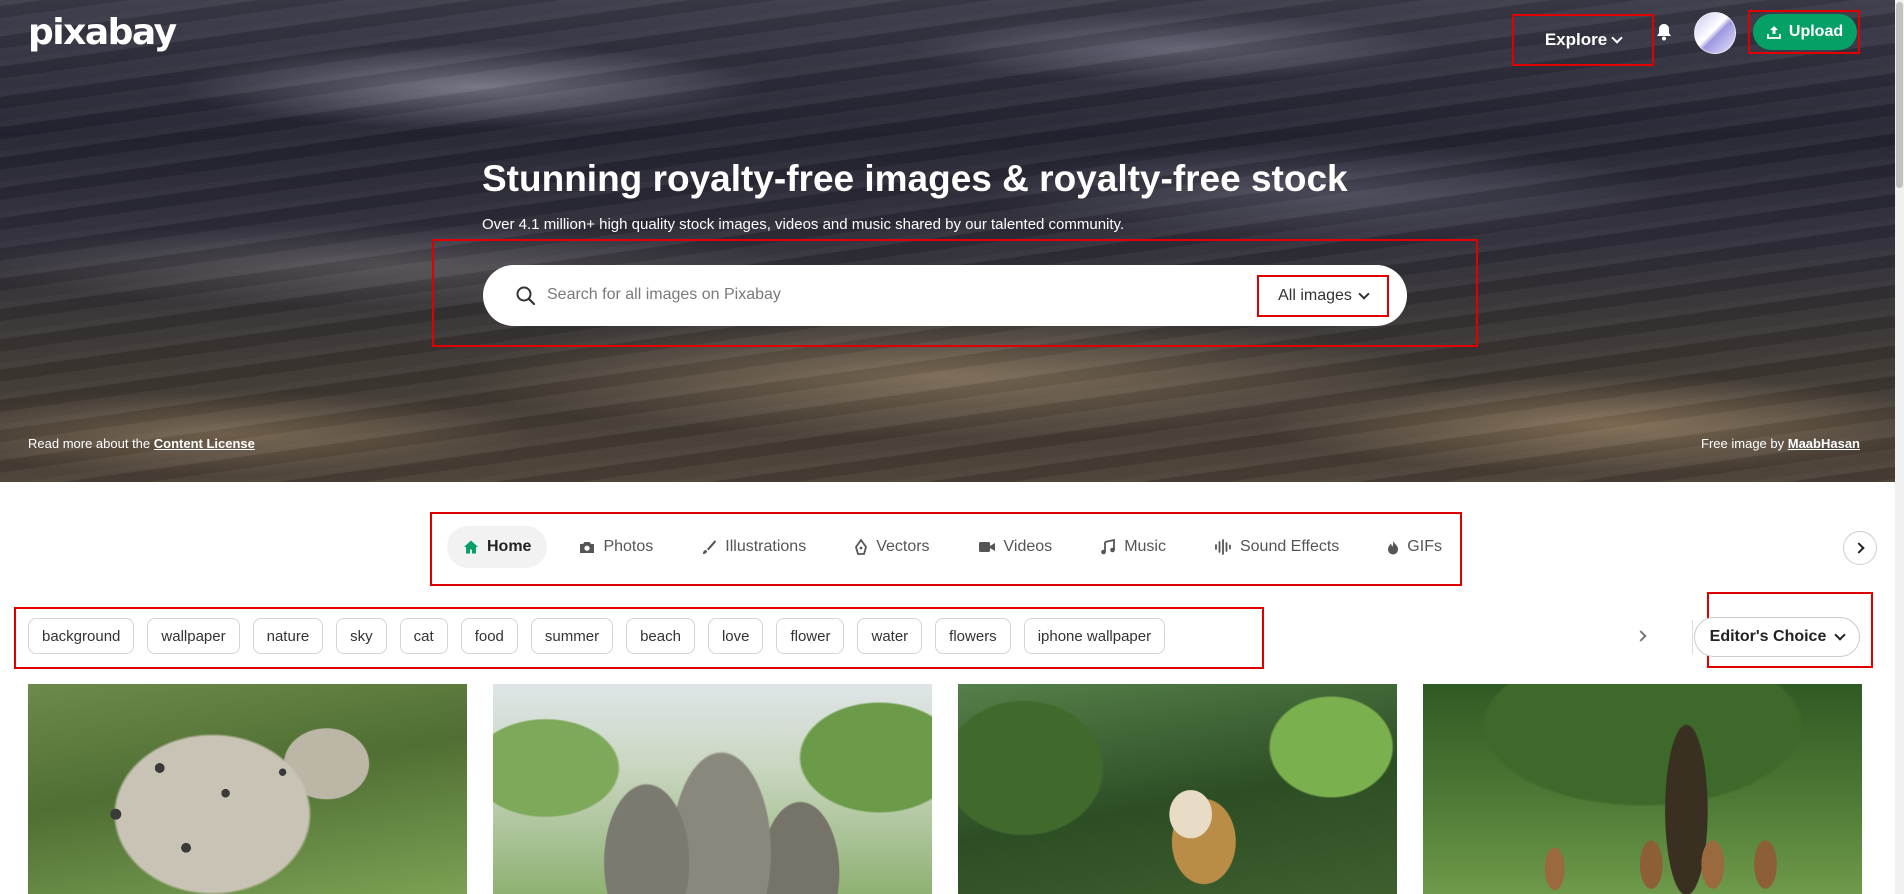 This screenshot has width=1904, height=894. What do you see at coordinates (890, 636) in the screenshot?
I see `tag-chip: water` at bounding box center [890, 636].